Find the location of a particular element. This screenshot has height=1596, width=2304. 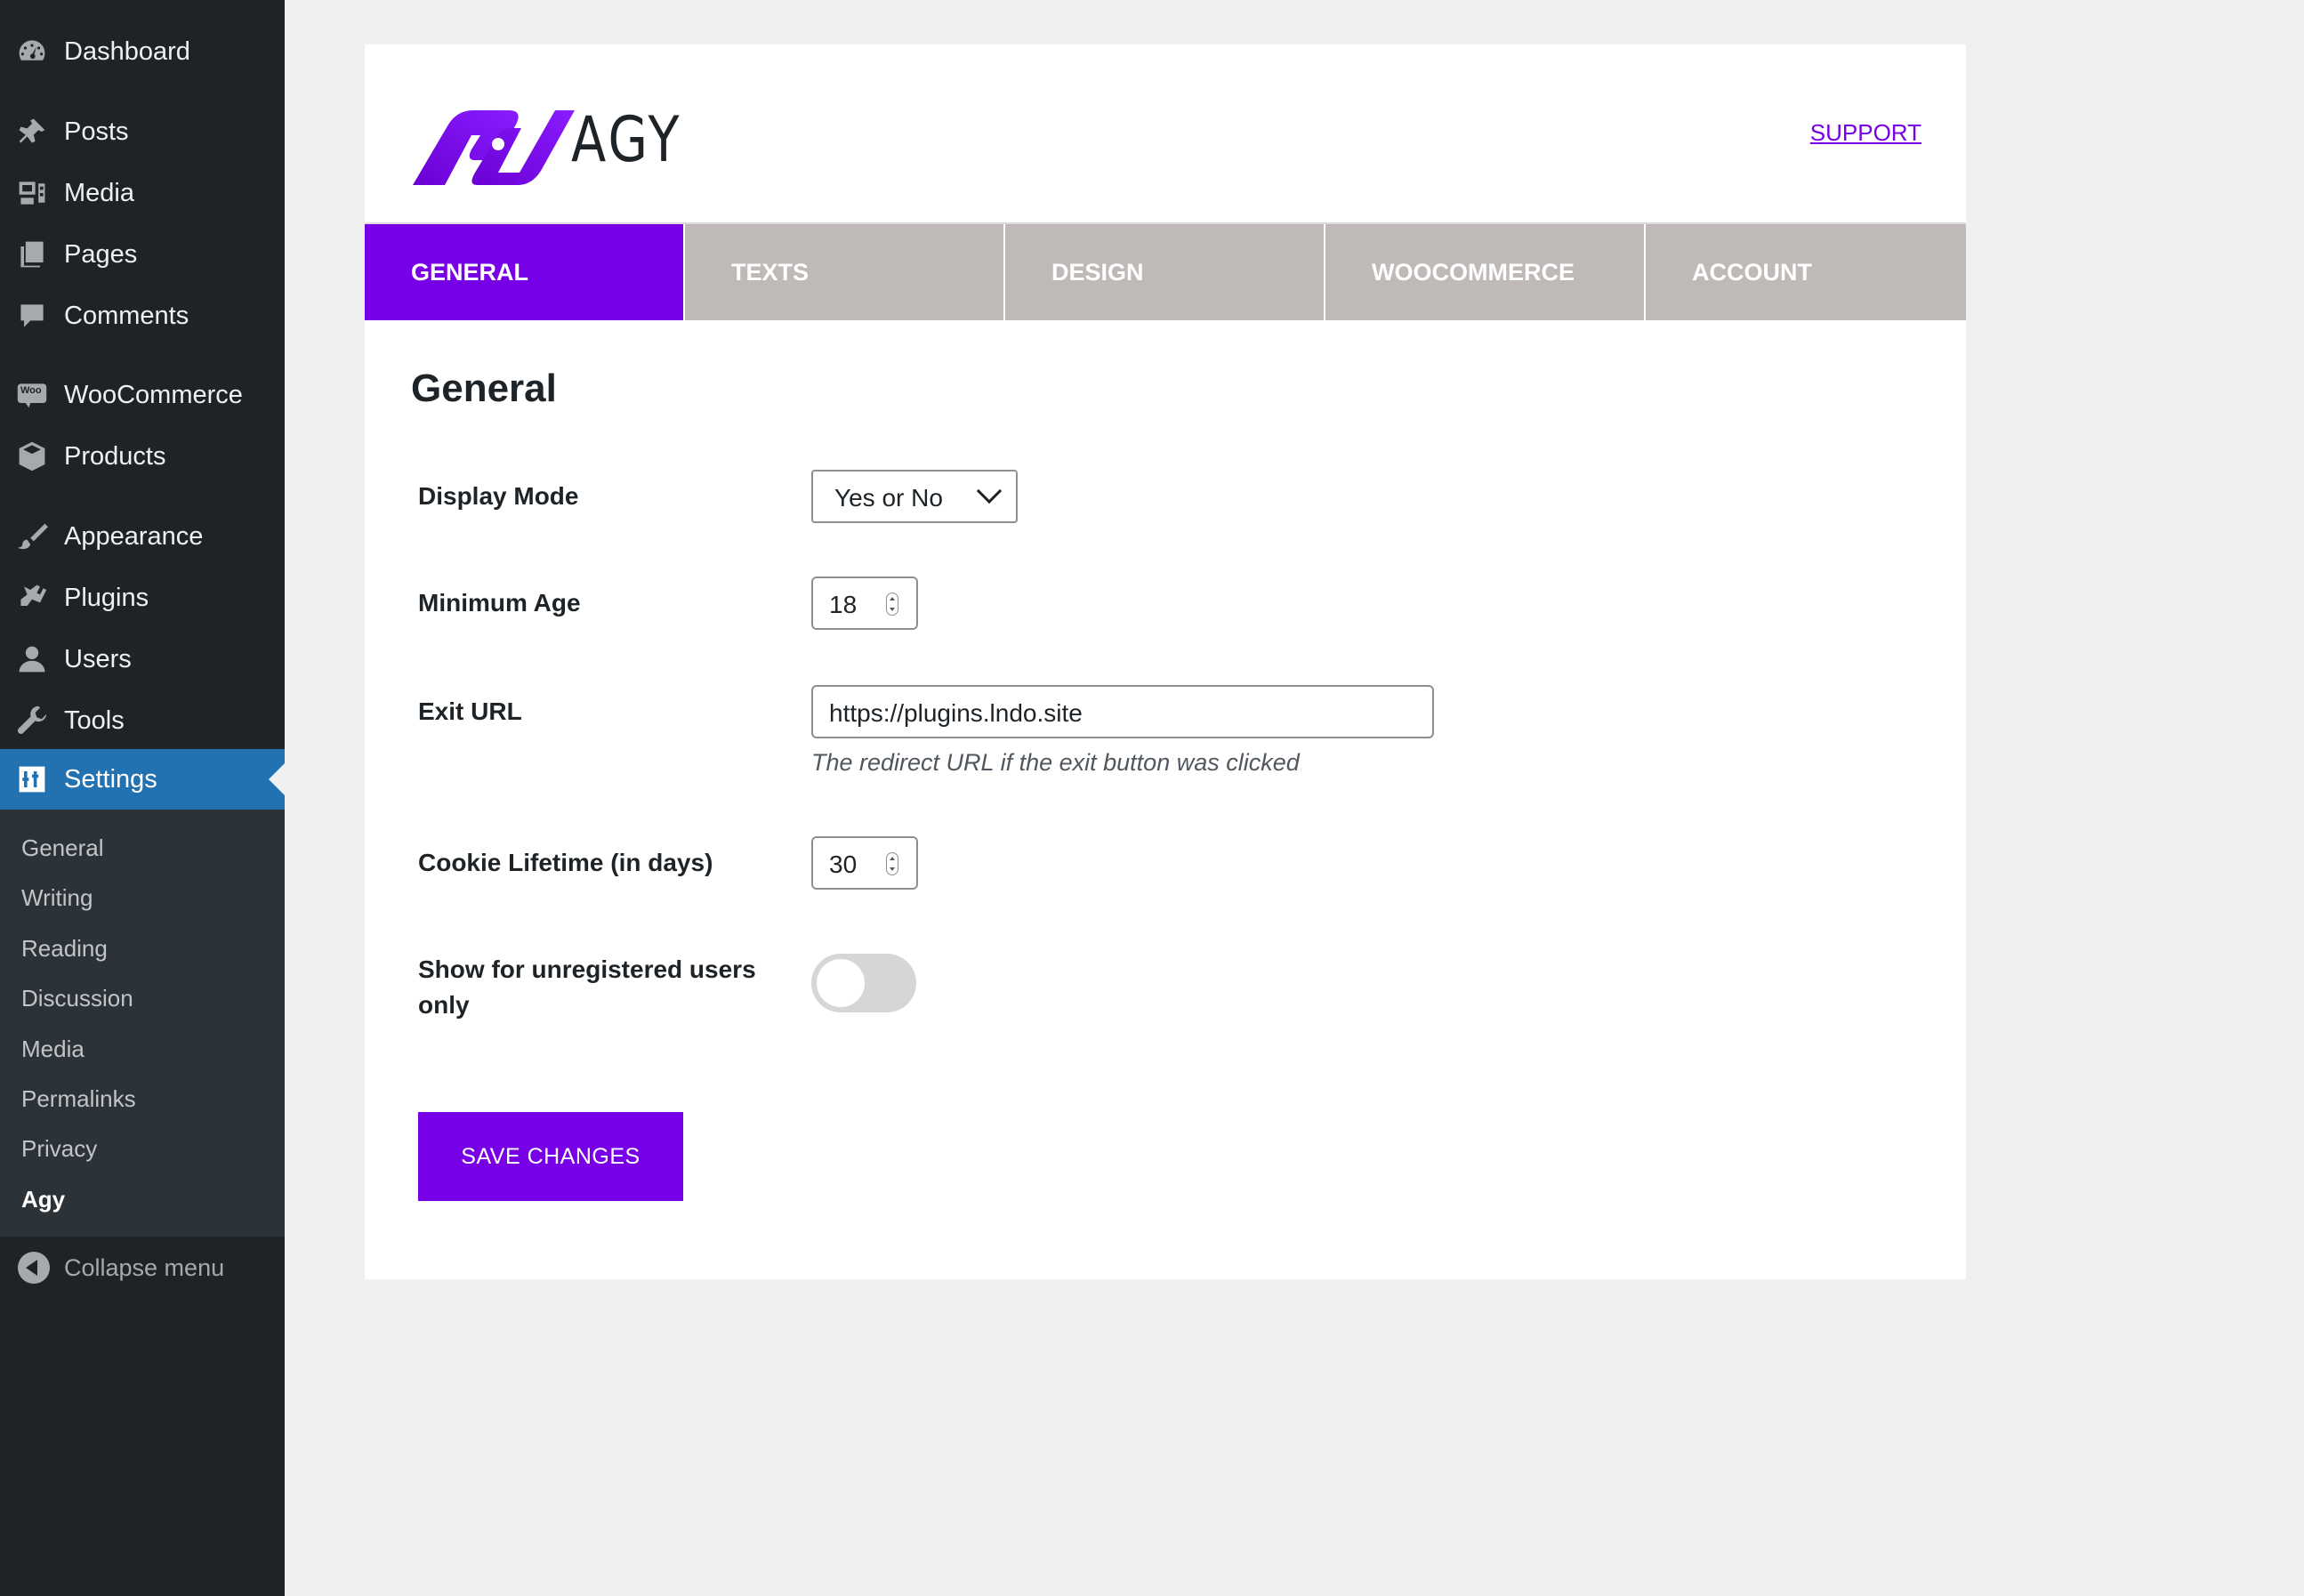

tab-design: DESIGN is located at coordinates (1165, 272).